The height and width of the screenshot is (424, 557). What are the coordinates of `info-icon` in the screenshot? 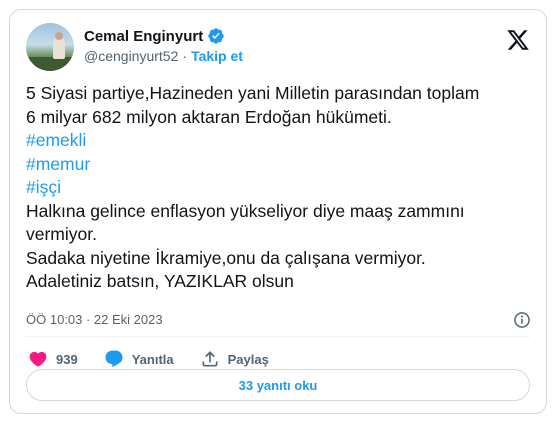 It's located at (522, 320).